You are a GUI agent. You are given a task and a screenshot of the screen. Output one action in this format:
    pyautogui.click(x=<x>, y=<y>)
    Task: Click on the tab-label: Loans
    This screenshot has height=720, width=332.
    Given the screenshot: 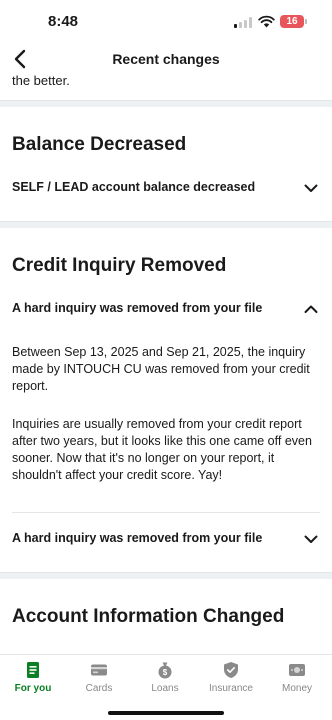 What is the action you would take?
    pyautogui.click(x=165, y=688)
    